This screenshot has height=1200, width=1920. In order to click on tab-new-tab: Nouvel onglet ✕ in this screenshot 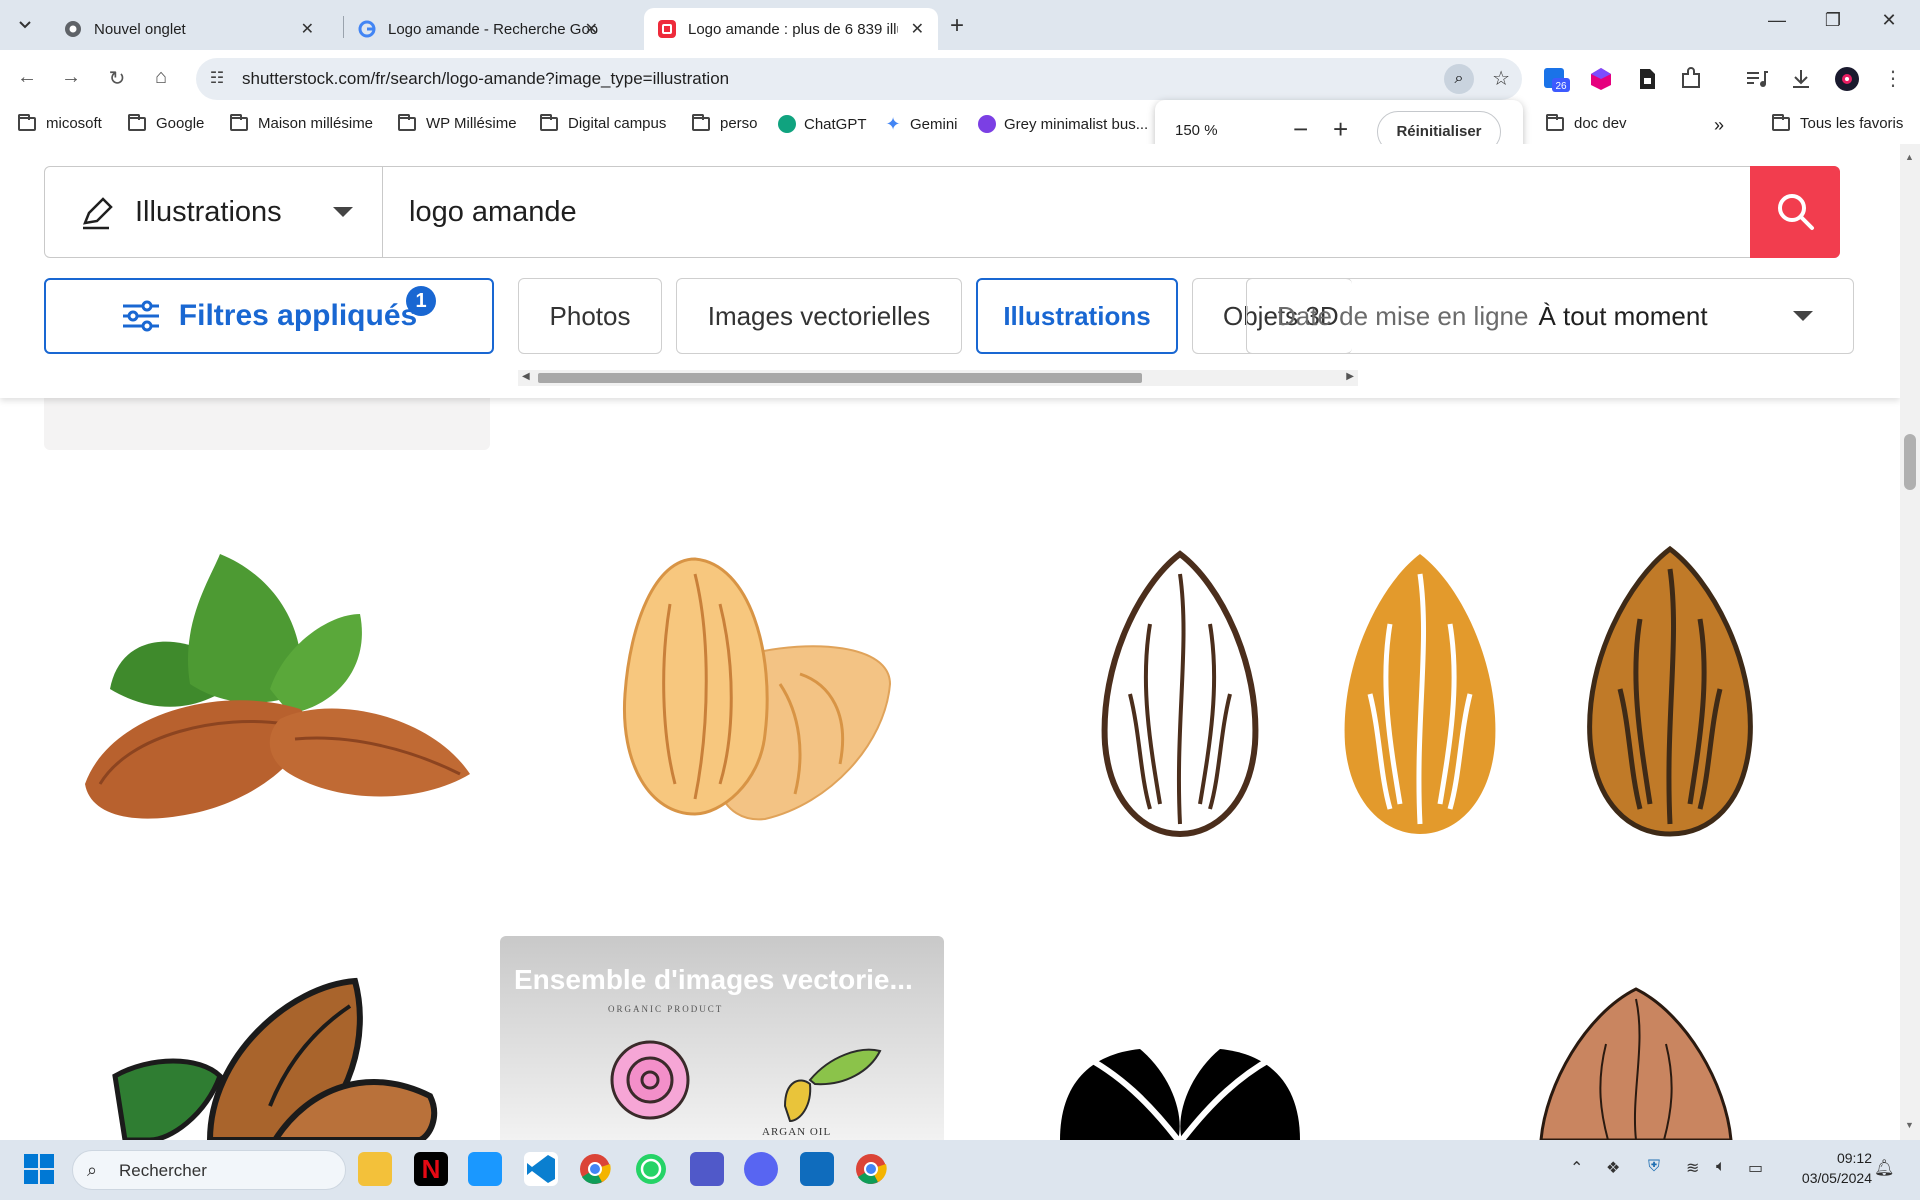, I will do `click(189, 29)`.